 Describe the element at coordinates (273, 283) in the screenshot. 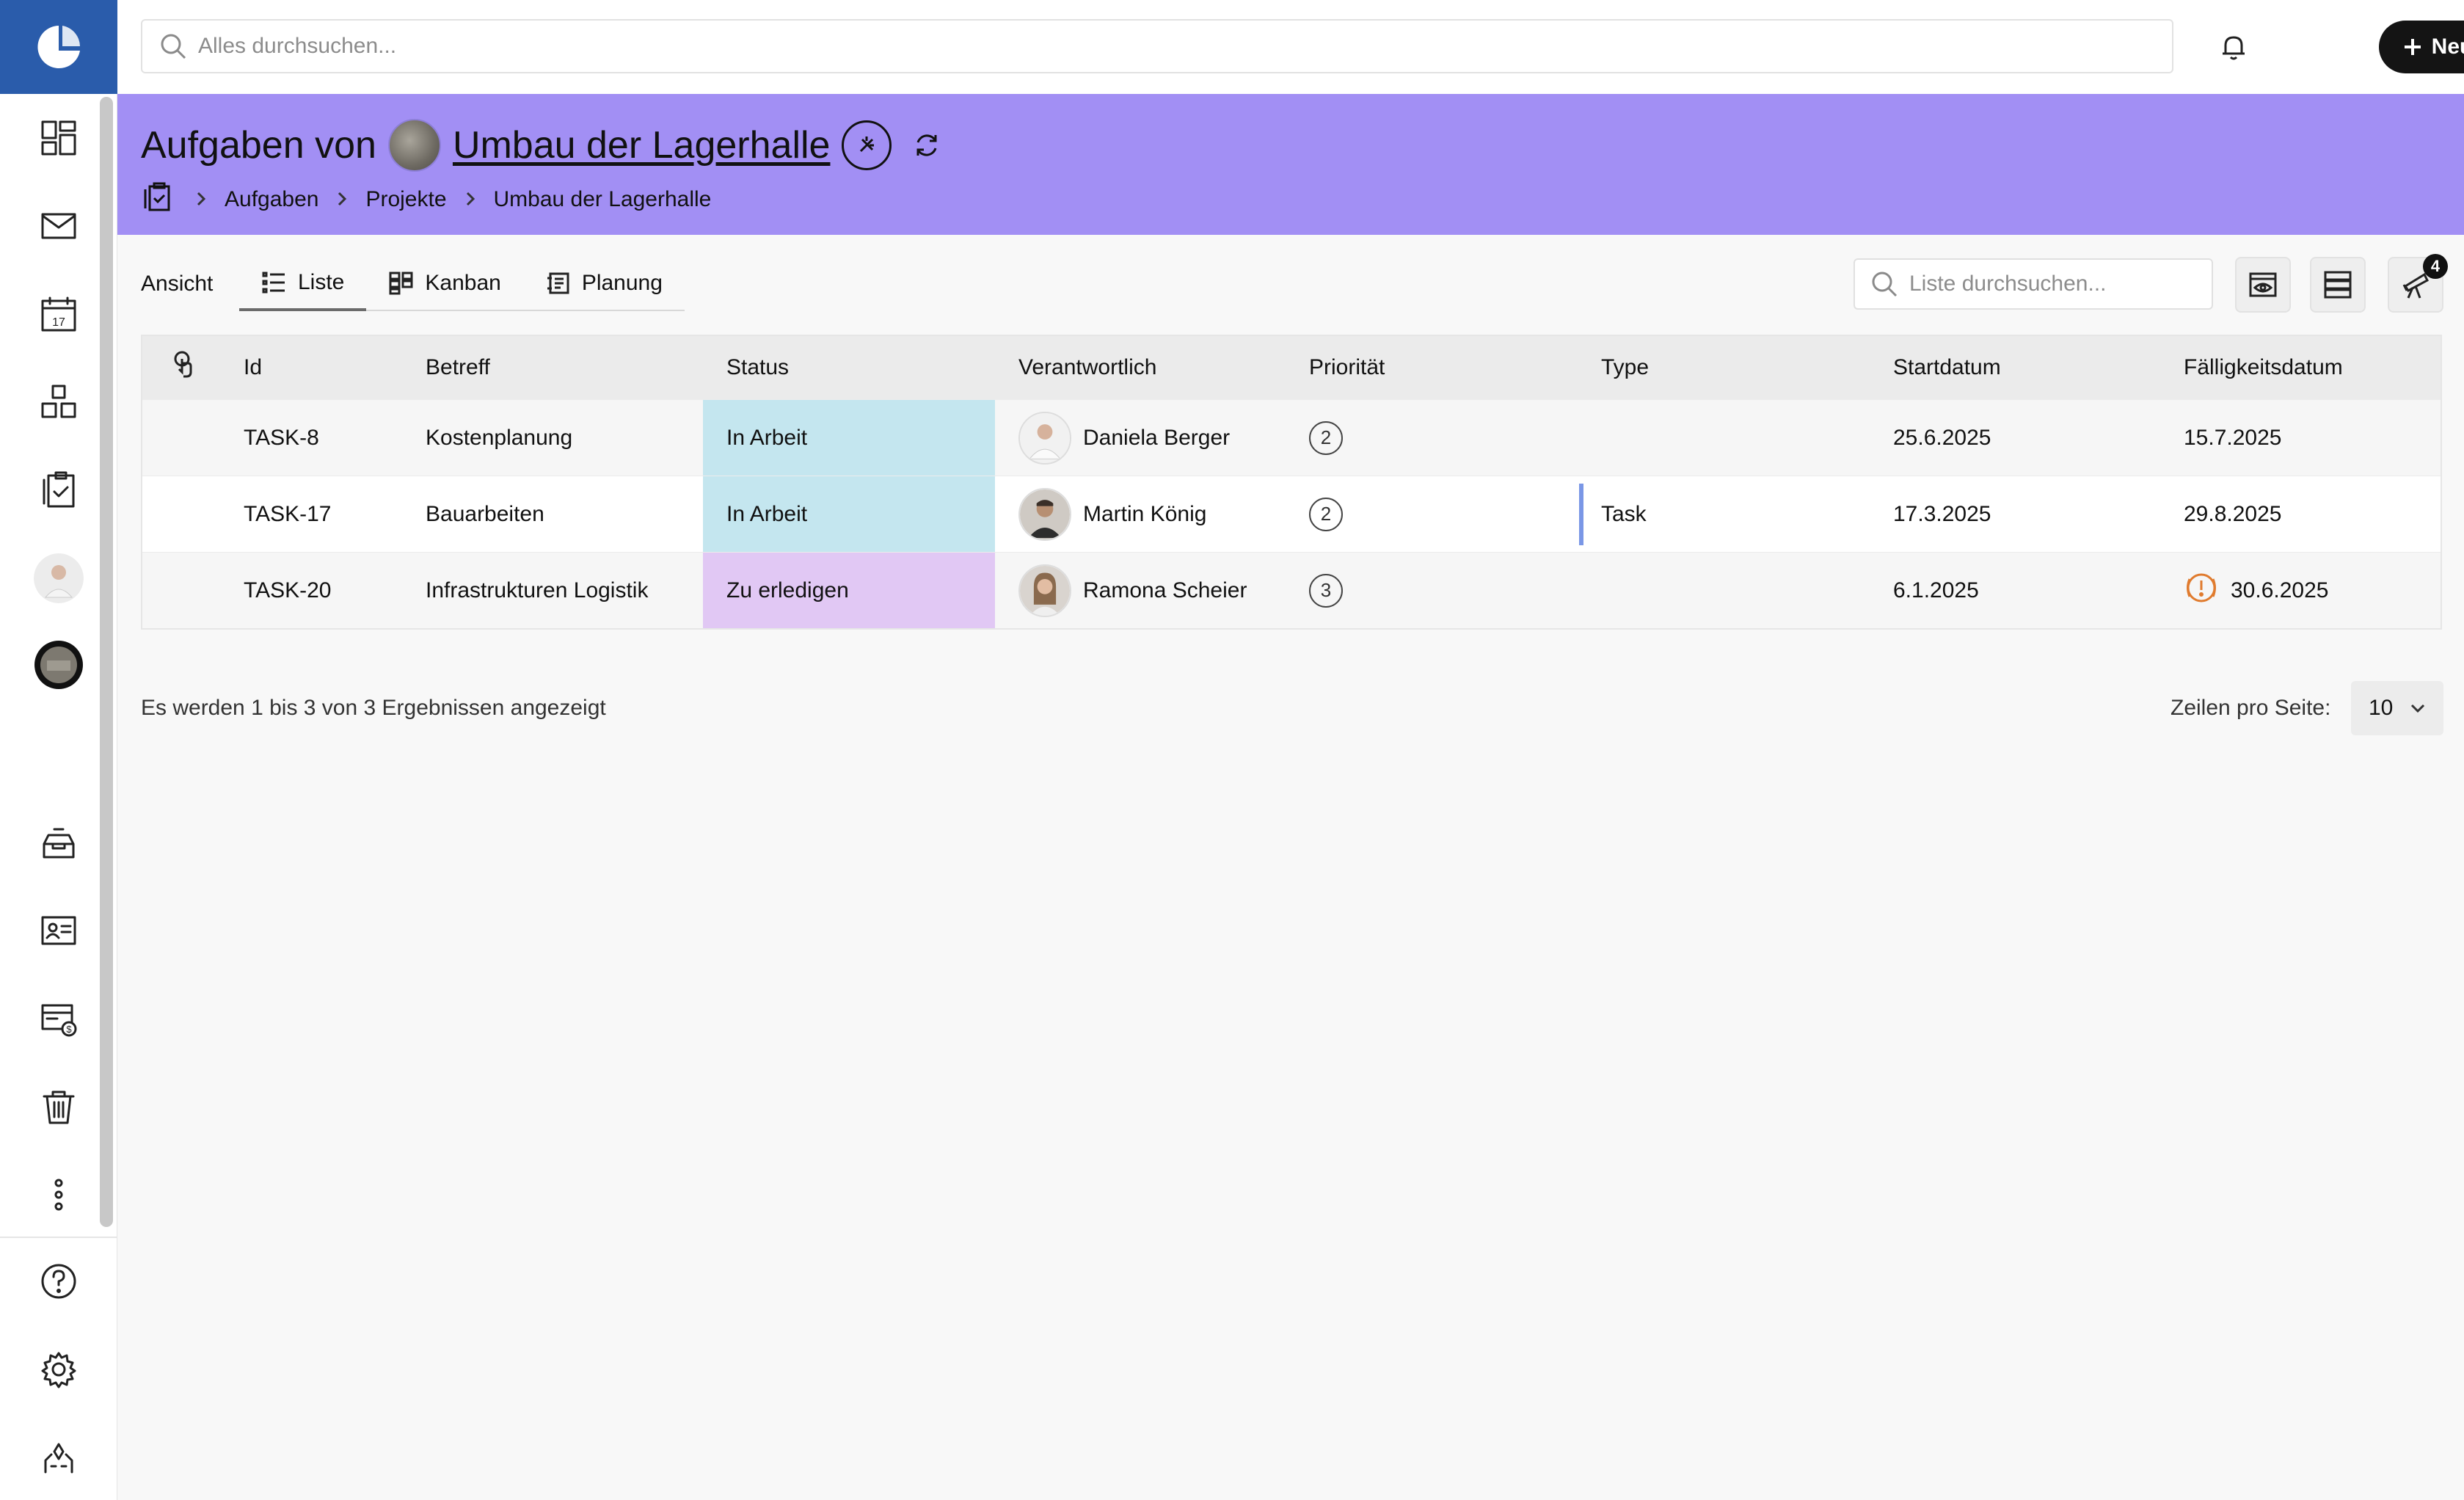

I see `list-icon` at that location.